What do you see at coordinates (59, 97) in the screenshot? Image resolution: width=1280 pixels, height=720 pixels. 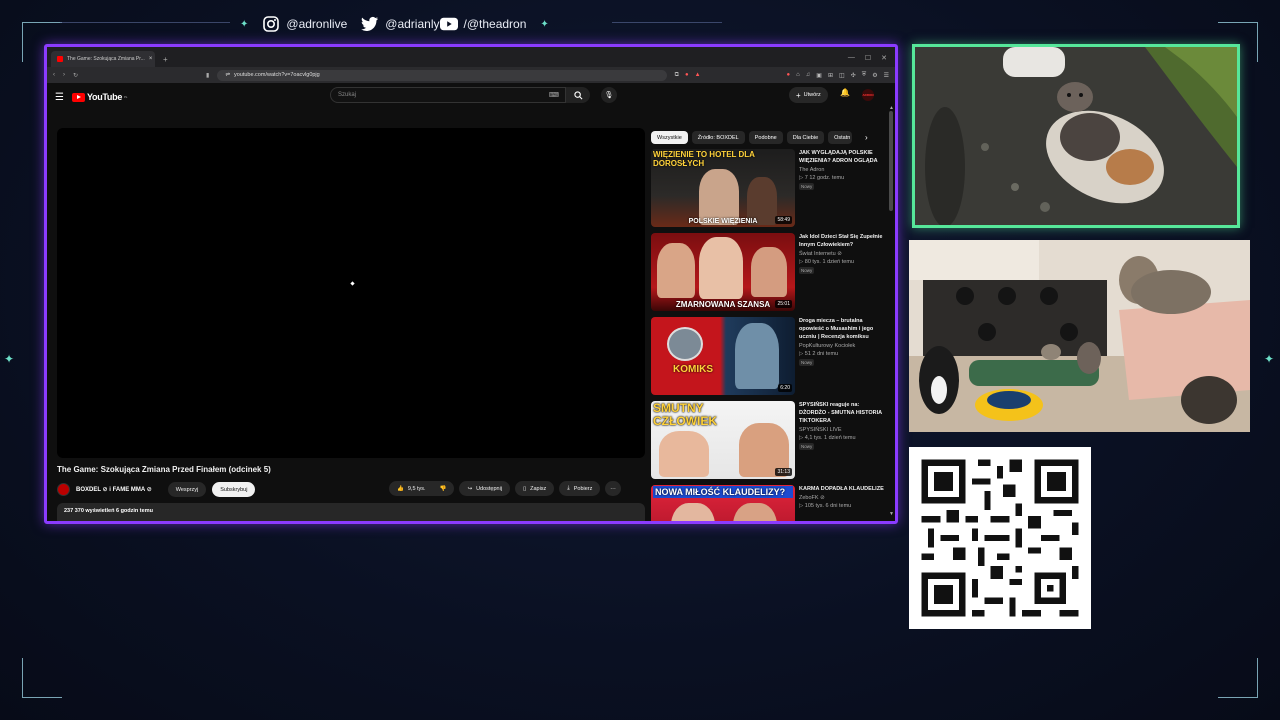 I see `hamburger-menu-icon: ☰` at bounding box center [59, 97].